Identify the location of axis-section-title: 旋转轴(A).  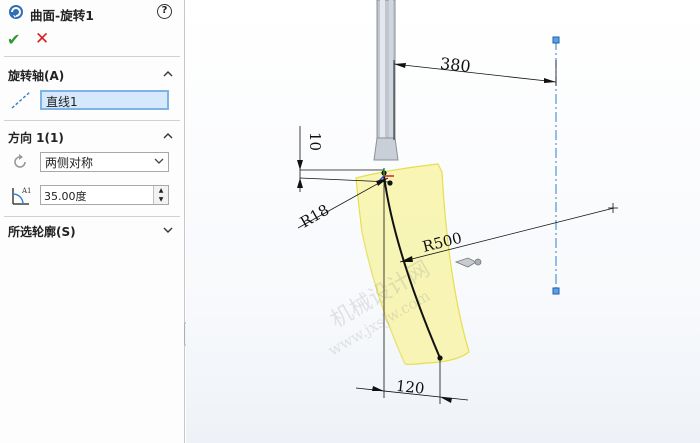
(36, 75).